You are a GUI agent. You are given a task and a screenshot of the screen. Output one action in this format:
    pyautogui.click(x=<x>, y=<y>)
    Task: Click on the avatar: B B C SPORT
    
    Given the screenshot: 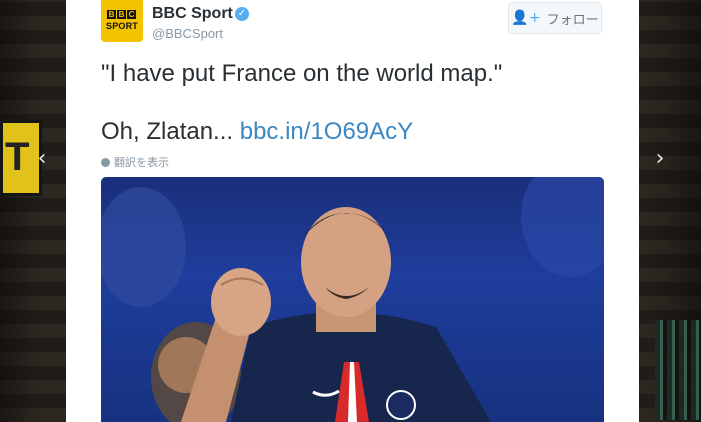 What is the action you would take?
    pyautogui.click(x=122, y=21)
    